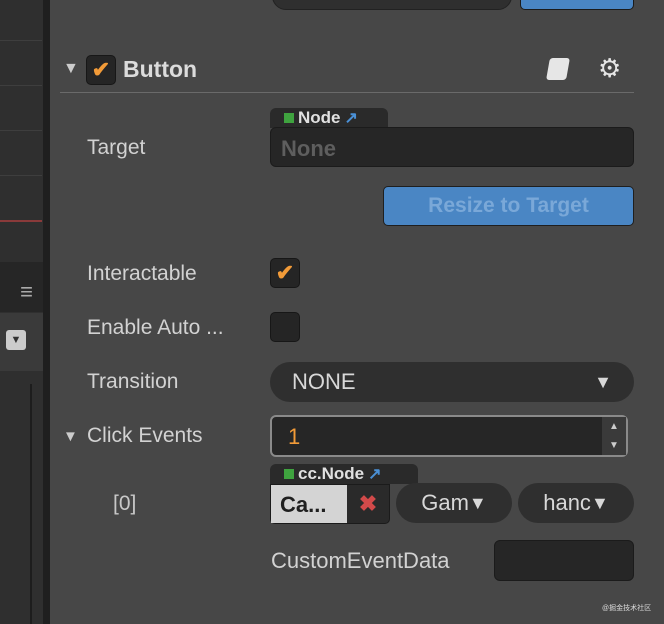 The height and width of the screenshot is (624, 664). I want to click on prev-field, so click(392, 5).